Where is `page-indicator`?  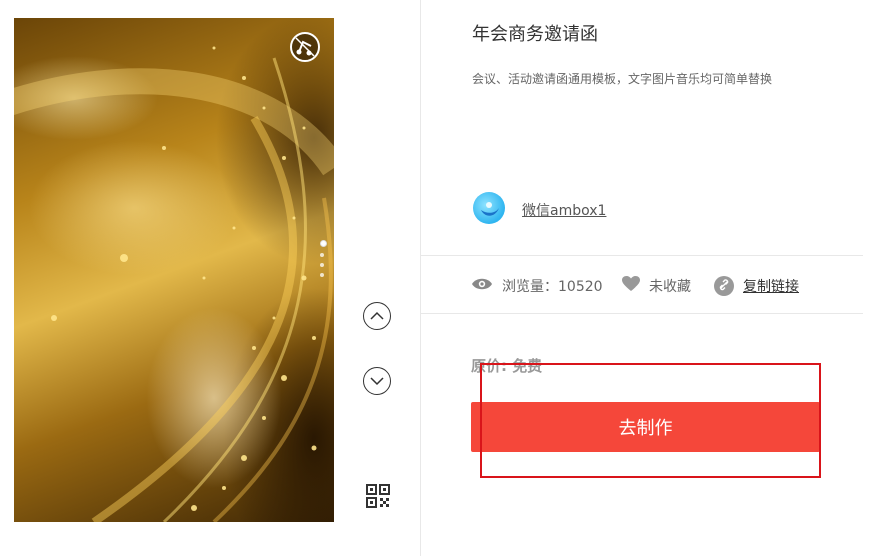
page-indicator is located at coordinates (323, 261).